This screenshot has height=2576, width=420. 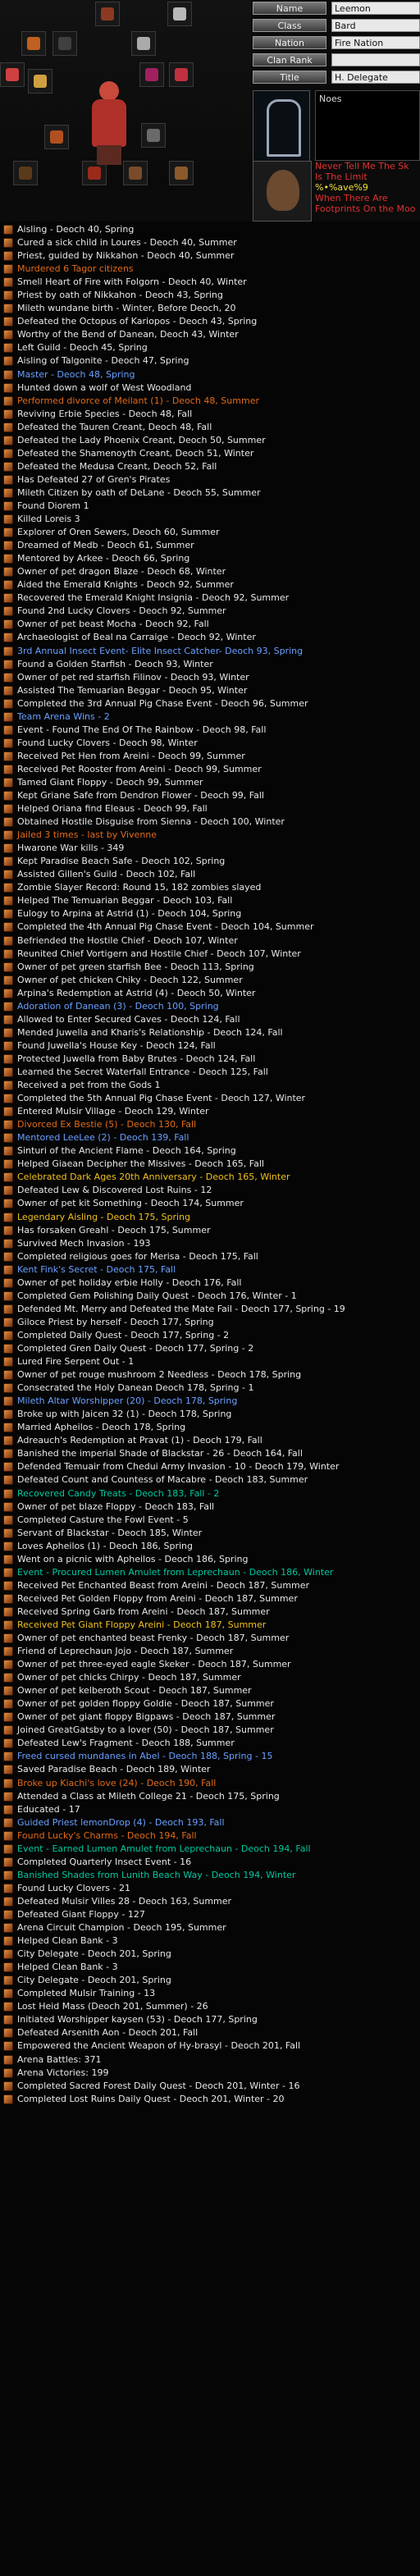 What do you see at coordinates (210, 1968) in the screenshot?
I see `legend-mark: Helped Clean Bank - 3` at bounding box center [210, 1968].